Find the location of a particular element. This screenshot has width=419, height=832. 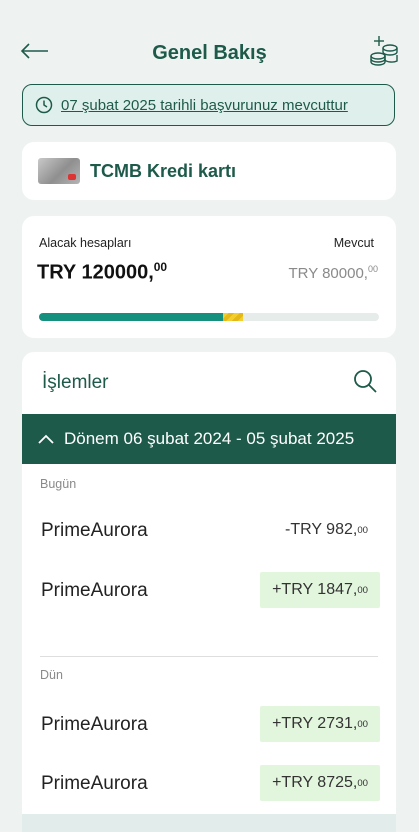

clock-icon is located at coordinates (44, 105).